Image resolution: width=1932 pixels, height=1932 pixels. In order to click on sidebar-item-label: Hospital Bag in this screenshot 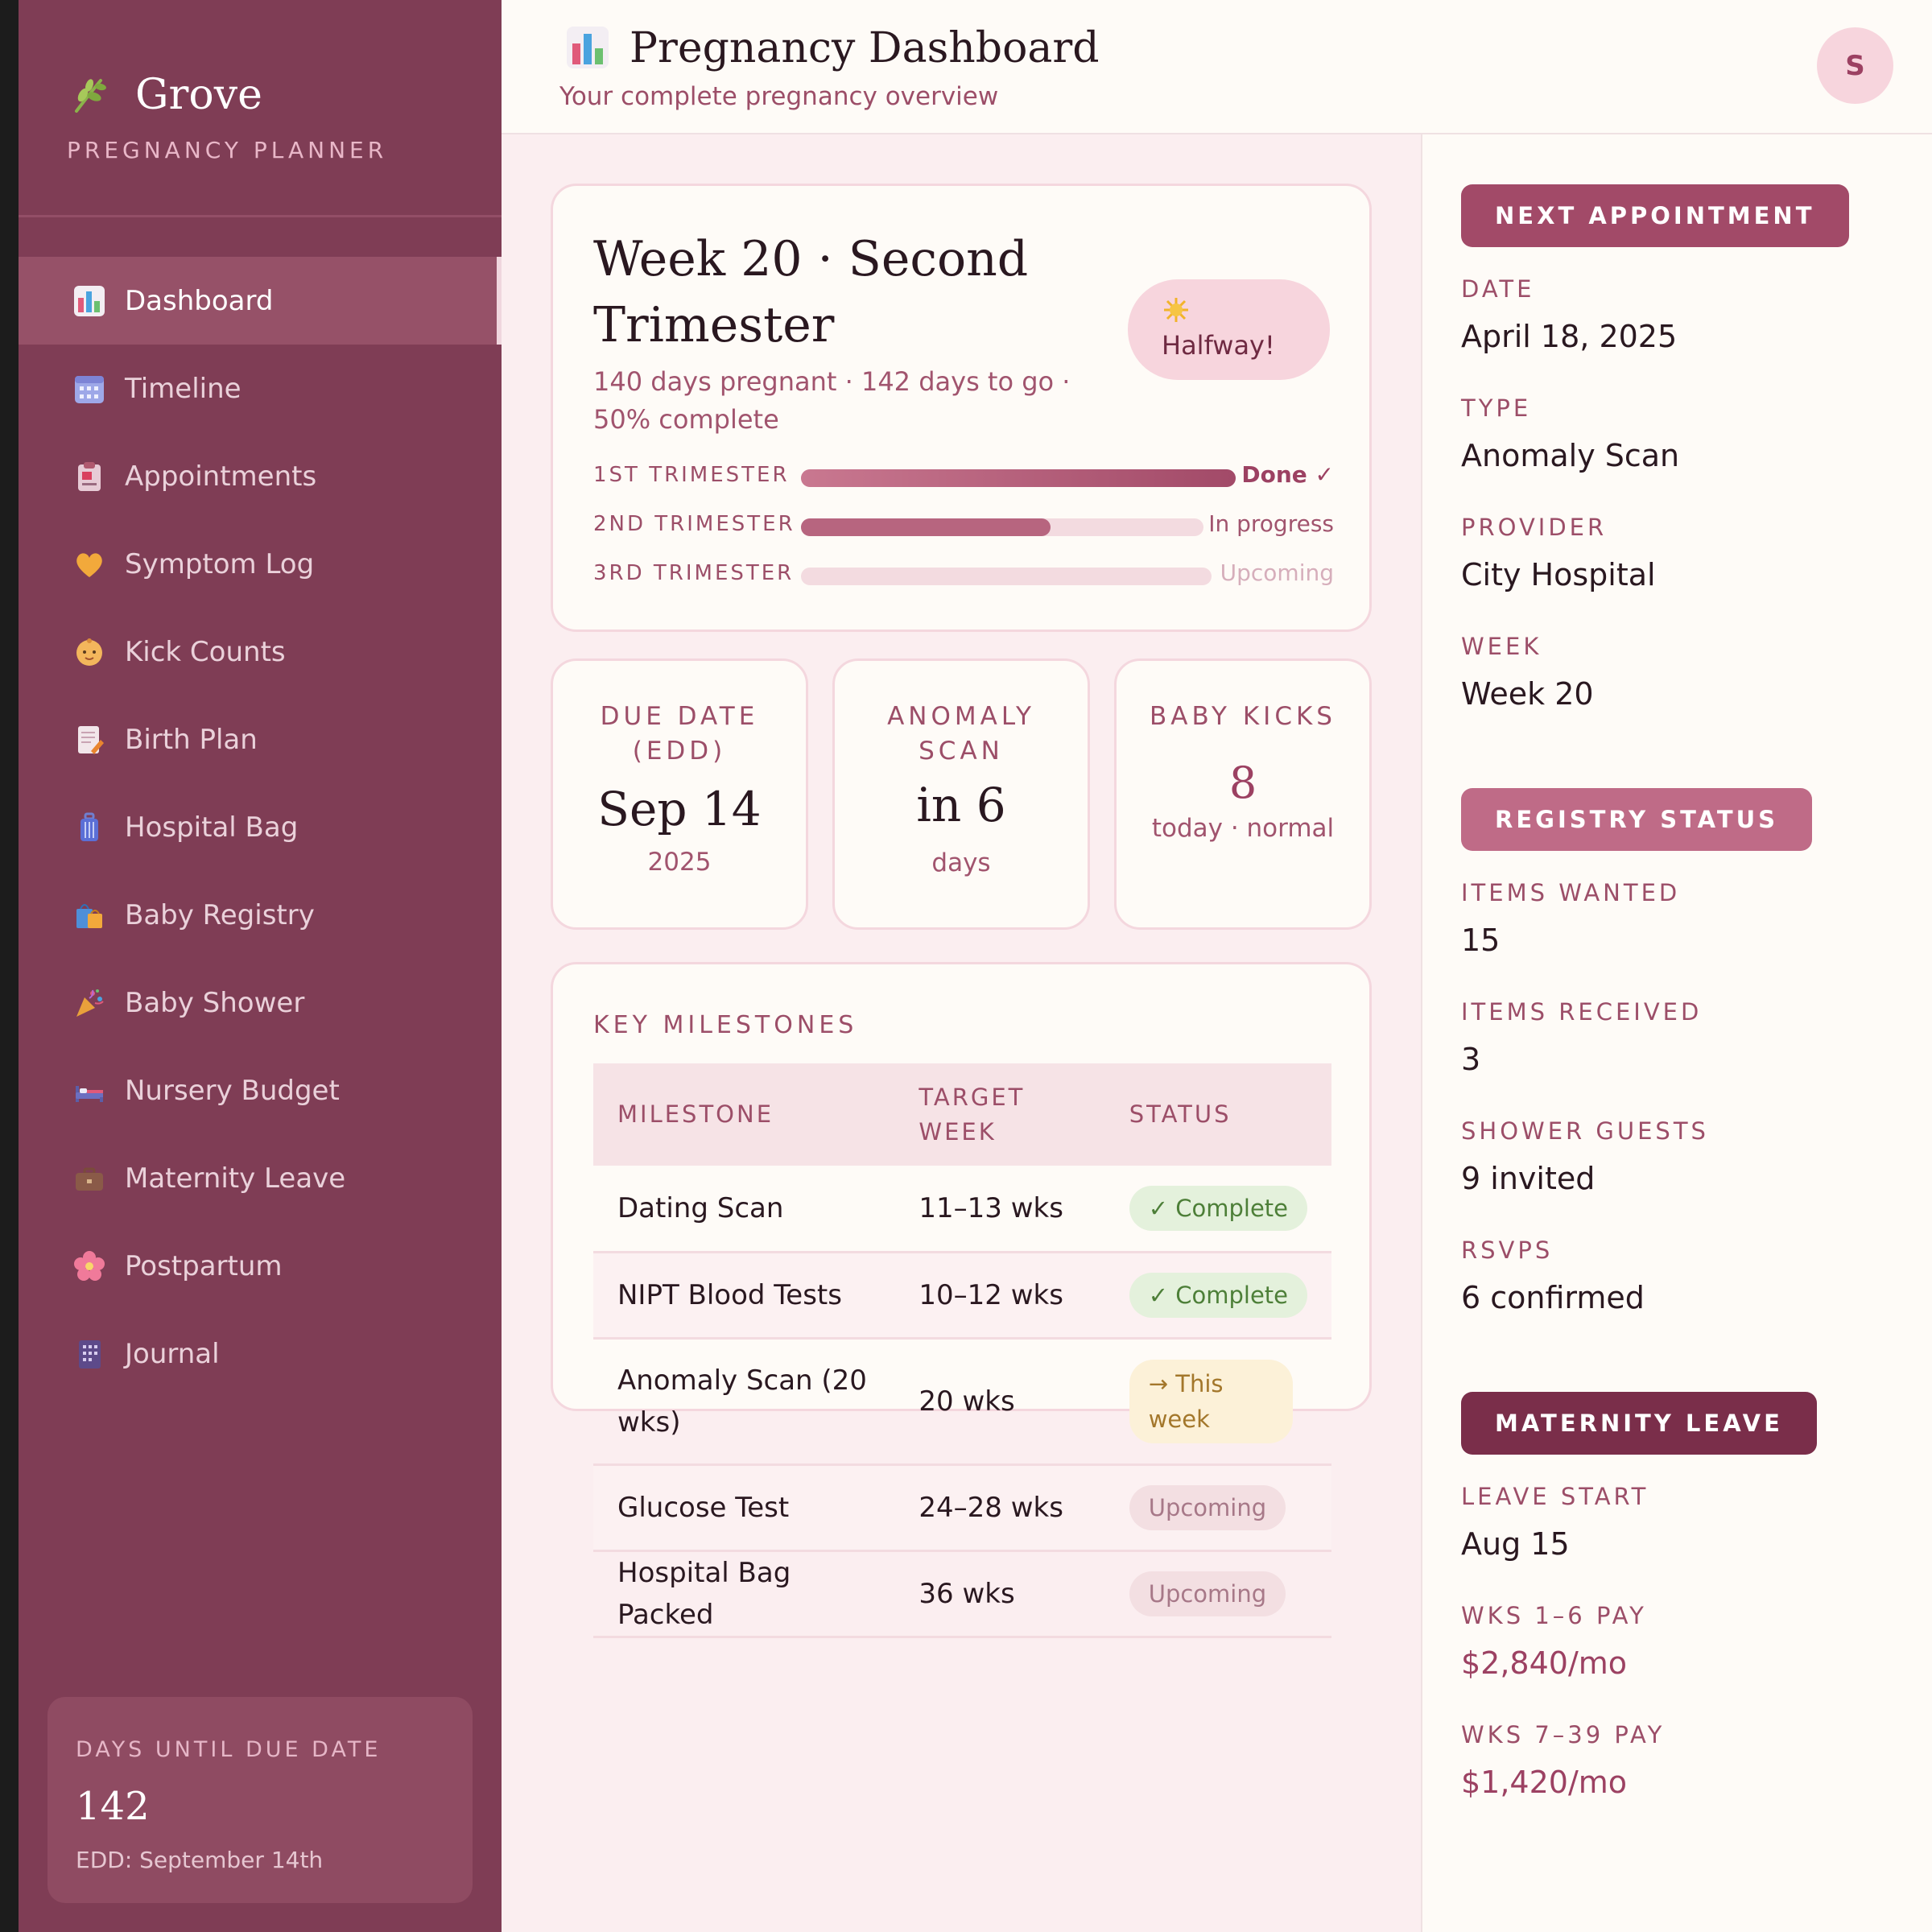, I will do `click(212, 827)`.